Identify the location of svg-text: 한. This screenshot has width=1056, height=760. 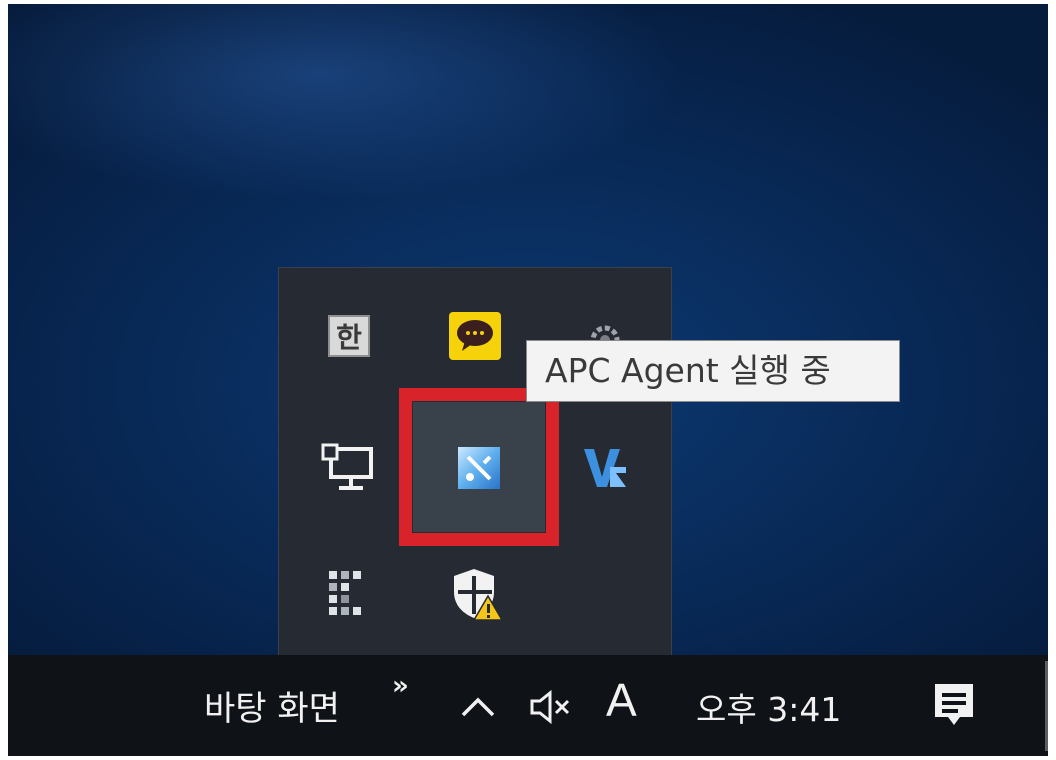
(349, 337).